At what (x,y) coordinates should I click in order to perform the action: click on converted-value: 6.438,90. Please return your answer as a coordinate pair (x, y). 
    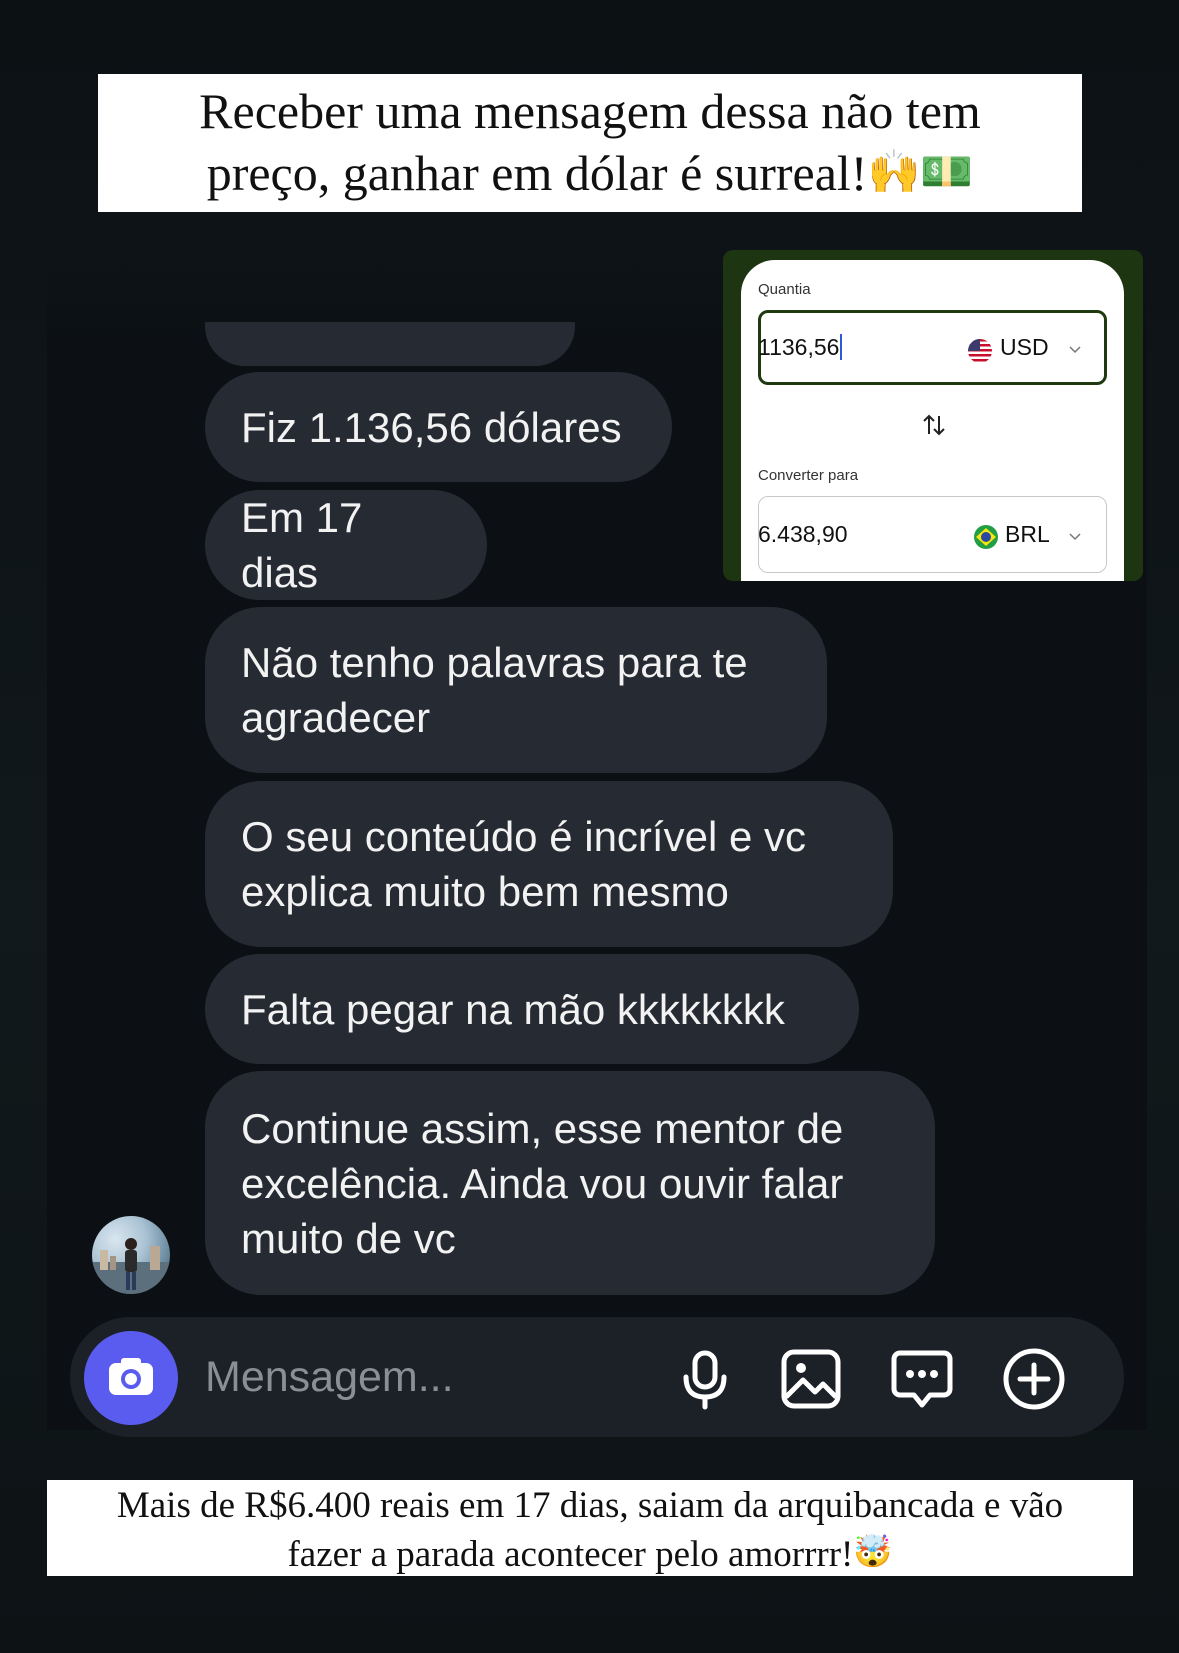
    Looking at the image, I should click on (803, 534).